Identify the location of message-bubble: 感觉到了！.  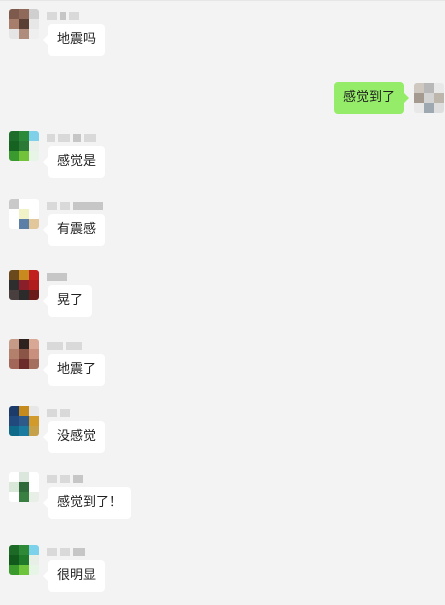
(87, 503).